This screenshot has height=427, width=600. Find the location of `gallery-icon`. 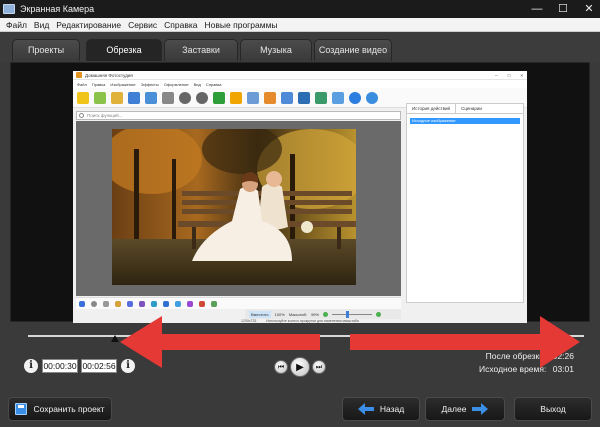

gallery-icon is located at coordinates (100, 97).